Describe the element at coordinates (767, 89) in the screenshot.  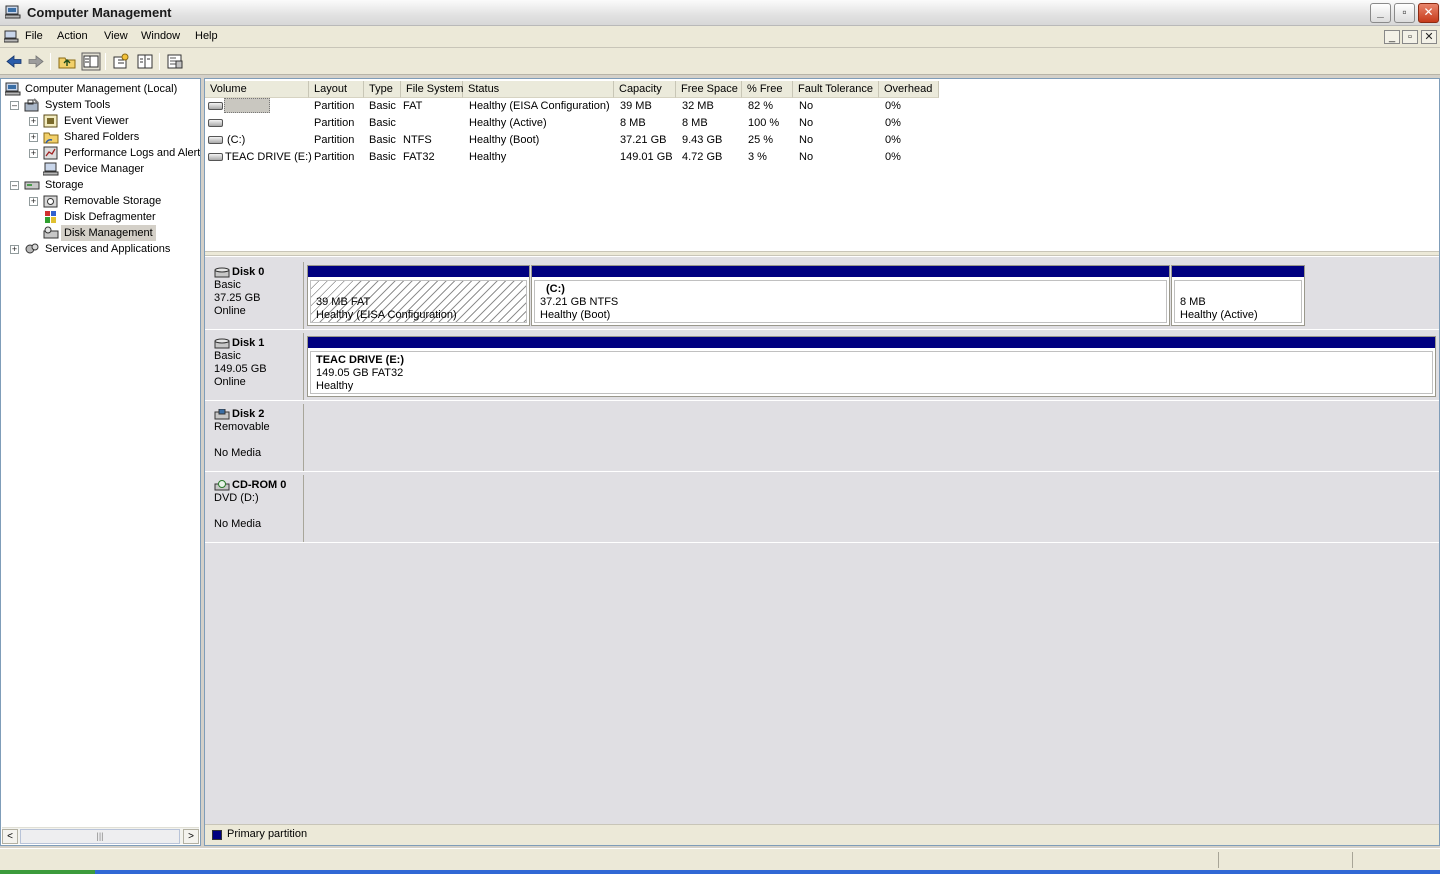
I see `column-header-percent-free: % Free` at that location.